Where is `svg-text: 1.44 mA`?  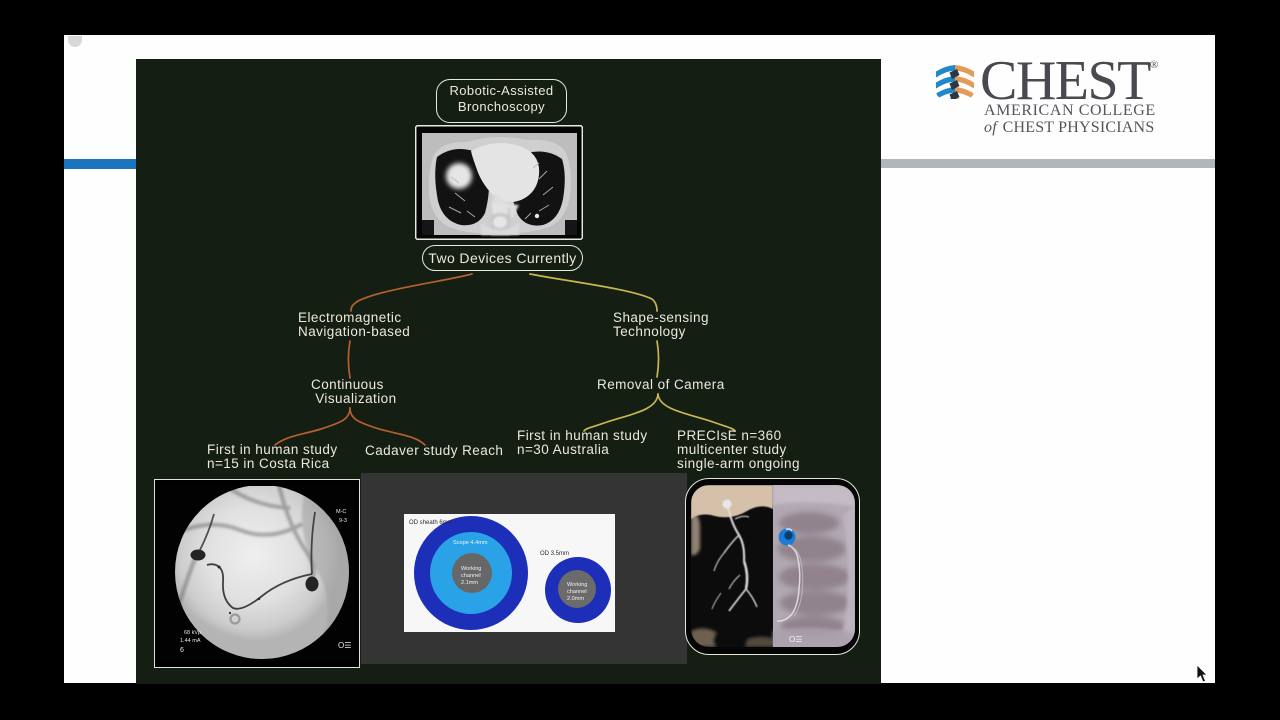
svg-text: 1.44 mA is located at coordinates (190, 641).